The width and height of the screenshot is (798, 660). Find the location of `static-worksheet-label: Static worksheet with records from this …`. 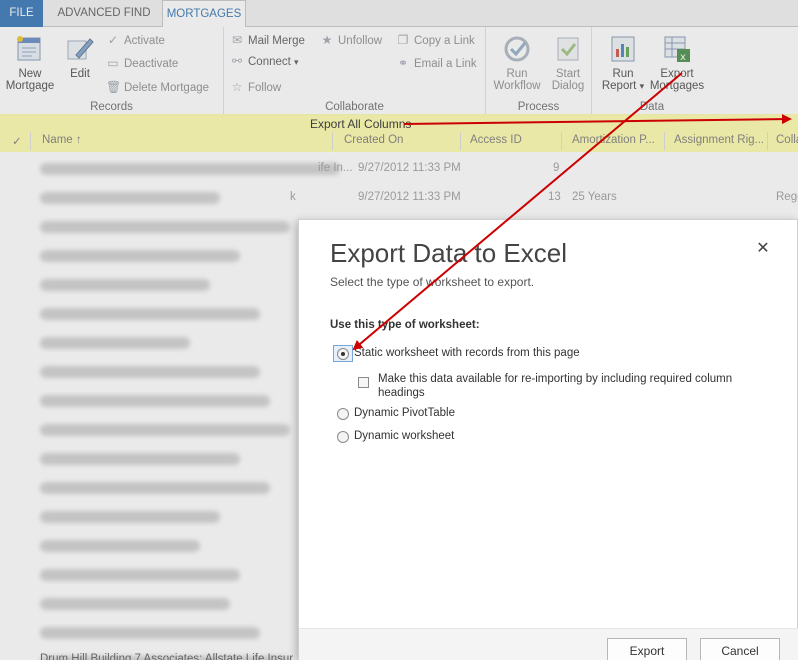

static-worksheet-label: Static worksheet with records from this … is located at coordinates (467, 353).